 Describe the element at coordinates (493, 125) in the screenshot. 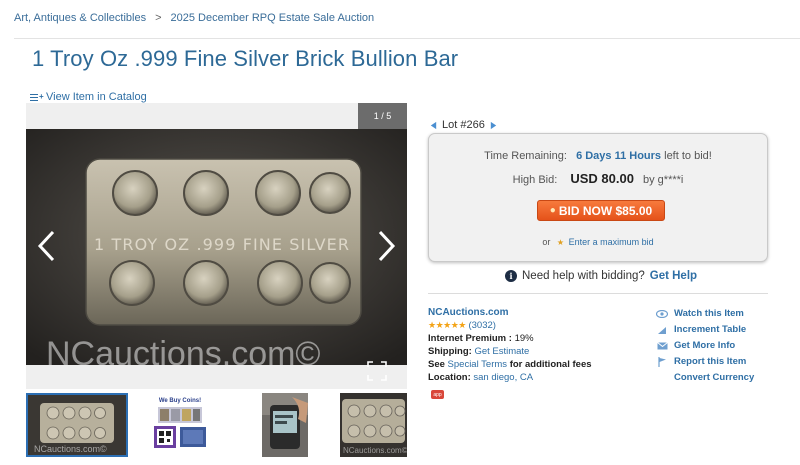

I see `next-lot-icon` at that location.